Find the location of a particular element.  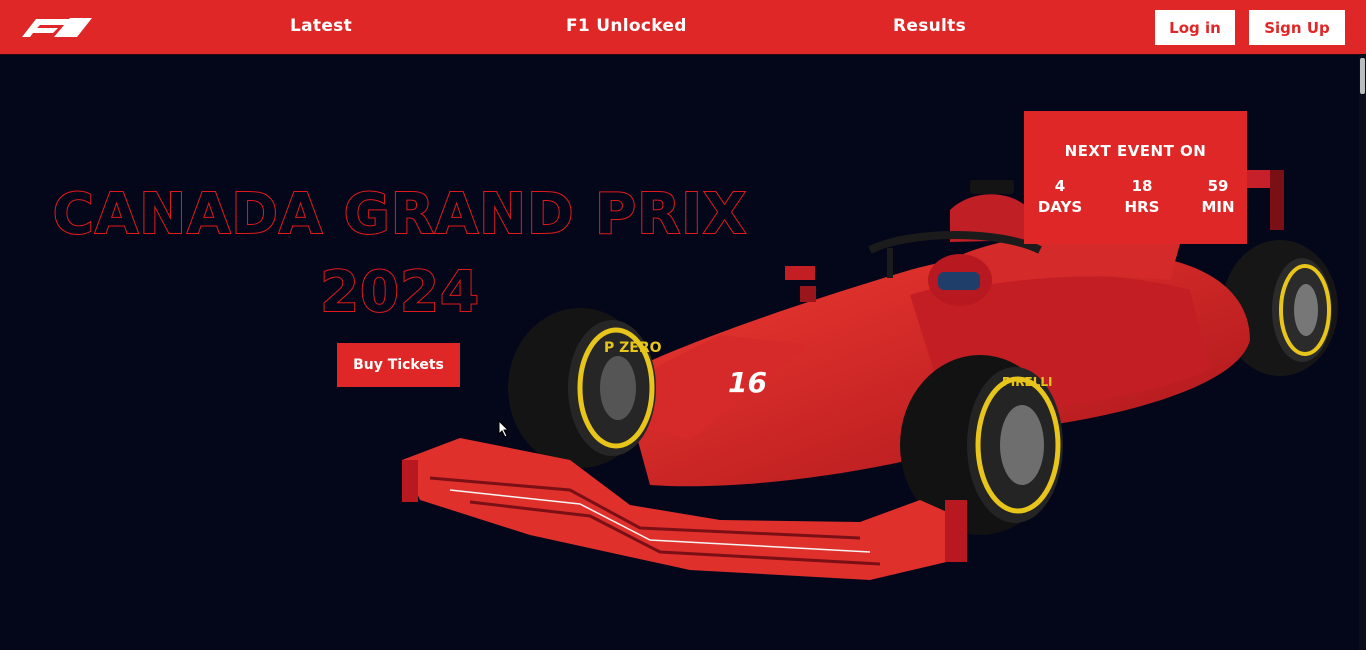

tyre-brand-front-right: PIRELLI is located at coordinates (1027, 382).